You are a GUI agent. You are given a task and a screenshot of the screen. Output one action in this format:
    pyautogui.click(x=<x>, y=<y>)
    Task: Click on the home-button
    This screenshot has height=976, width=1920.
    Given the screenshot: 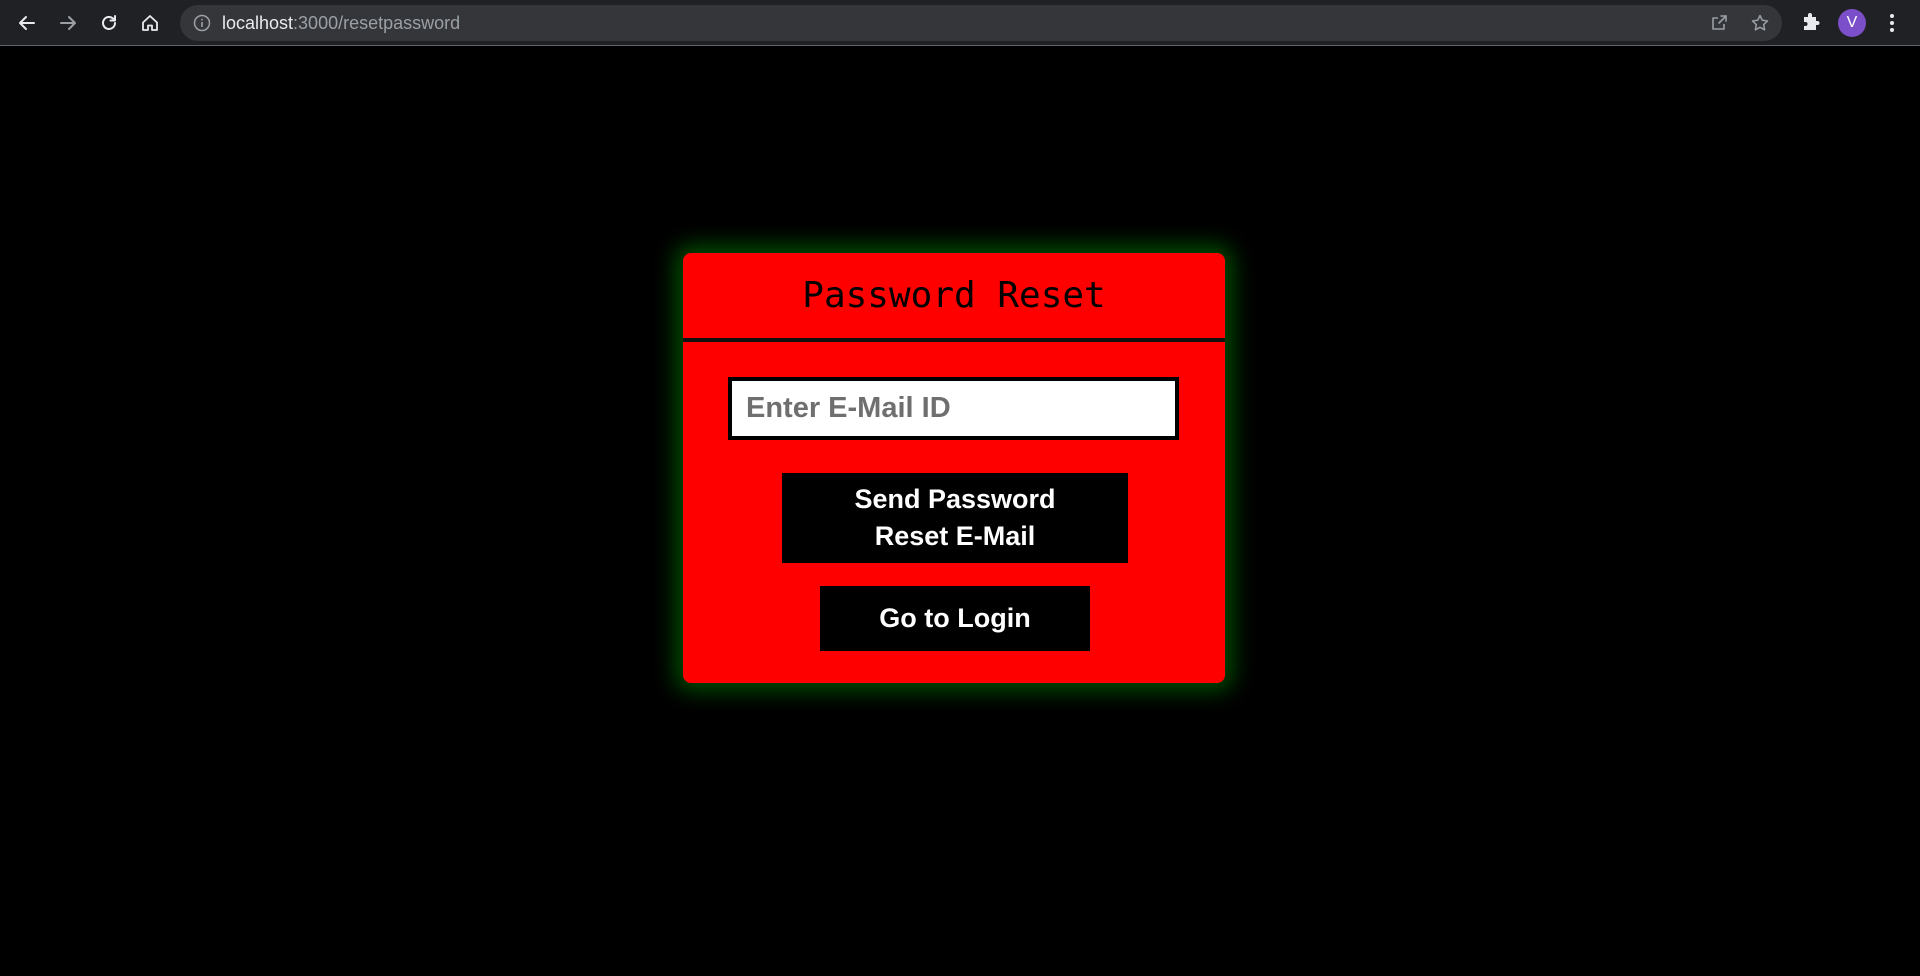 What is the action you would take?
    pyautogui.click(x=150, y=23)
    